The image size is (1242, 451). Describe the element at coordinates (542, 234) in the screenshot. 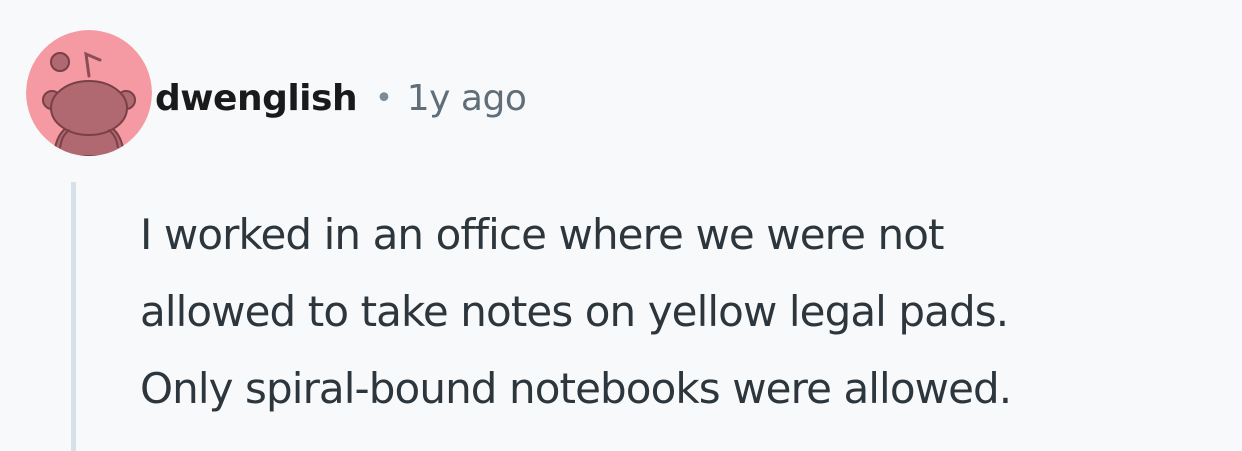

I see `comment-body-line: I worked in an office where we were not` at that location.